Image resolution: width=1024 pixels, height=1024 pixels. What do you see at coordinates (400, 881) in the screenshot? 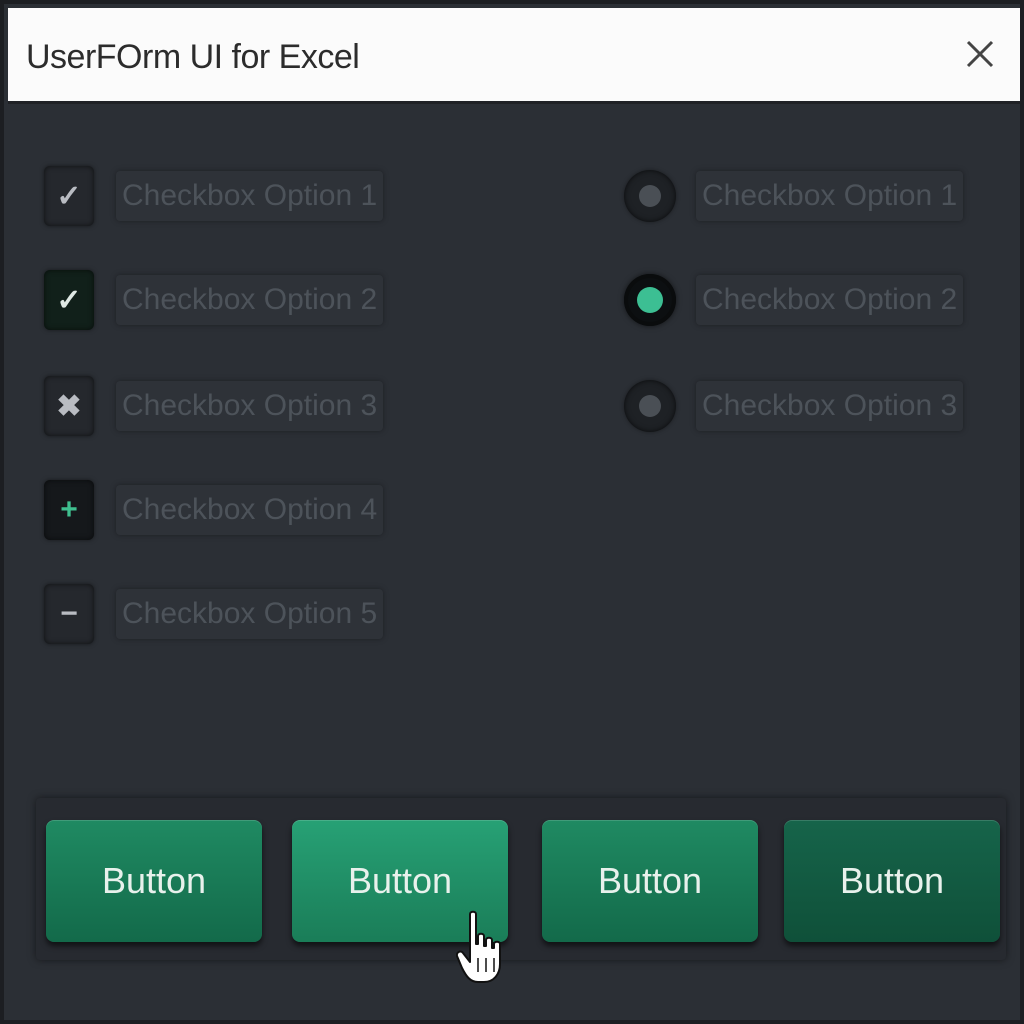
I see `button-2: Button` at bounding box center [400, 881].